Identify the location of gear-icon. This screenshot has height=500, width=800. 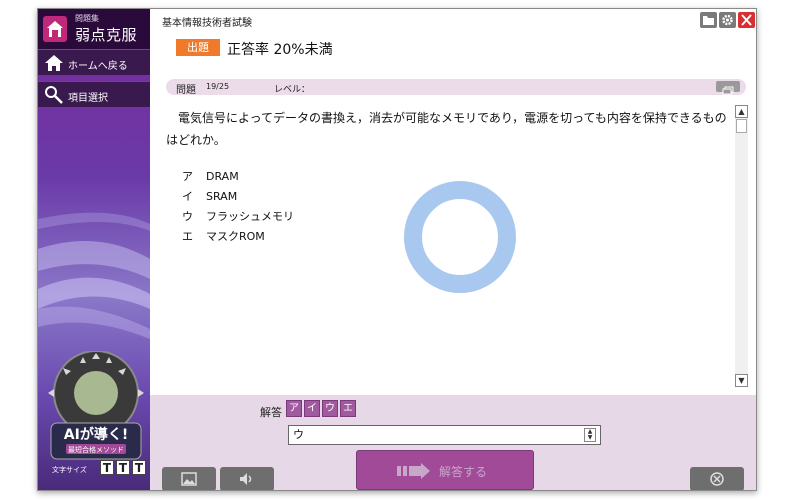
(727, 20).